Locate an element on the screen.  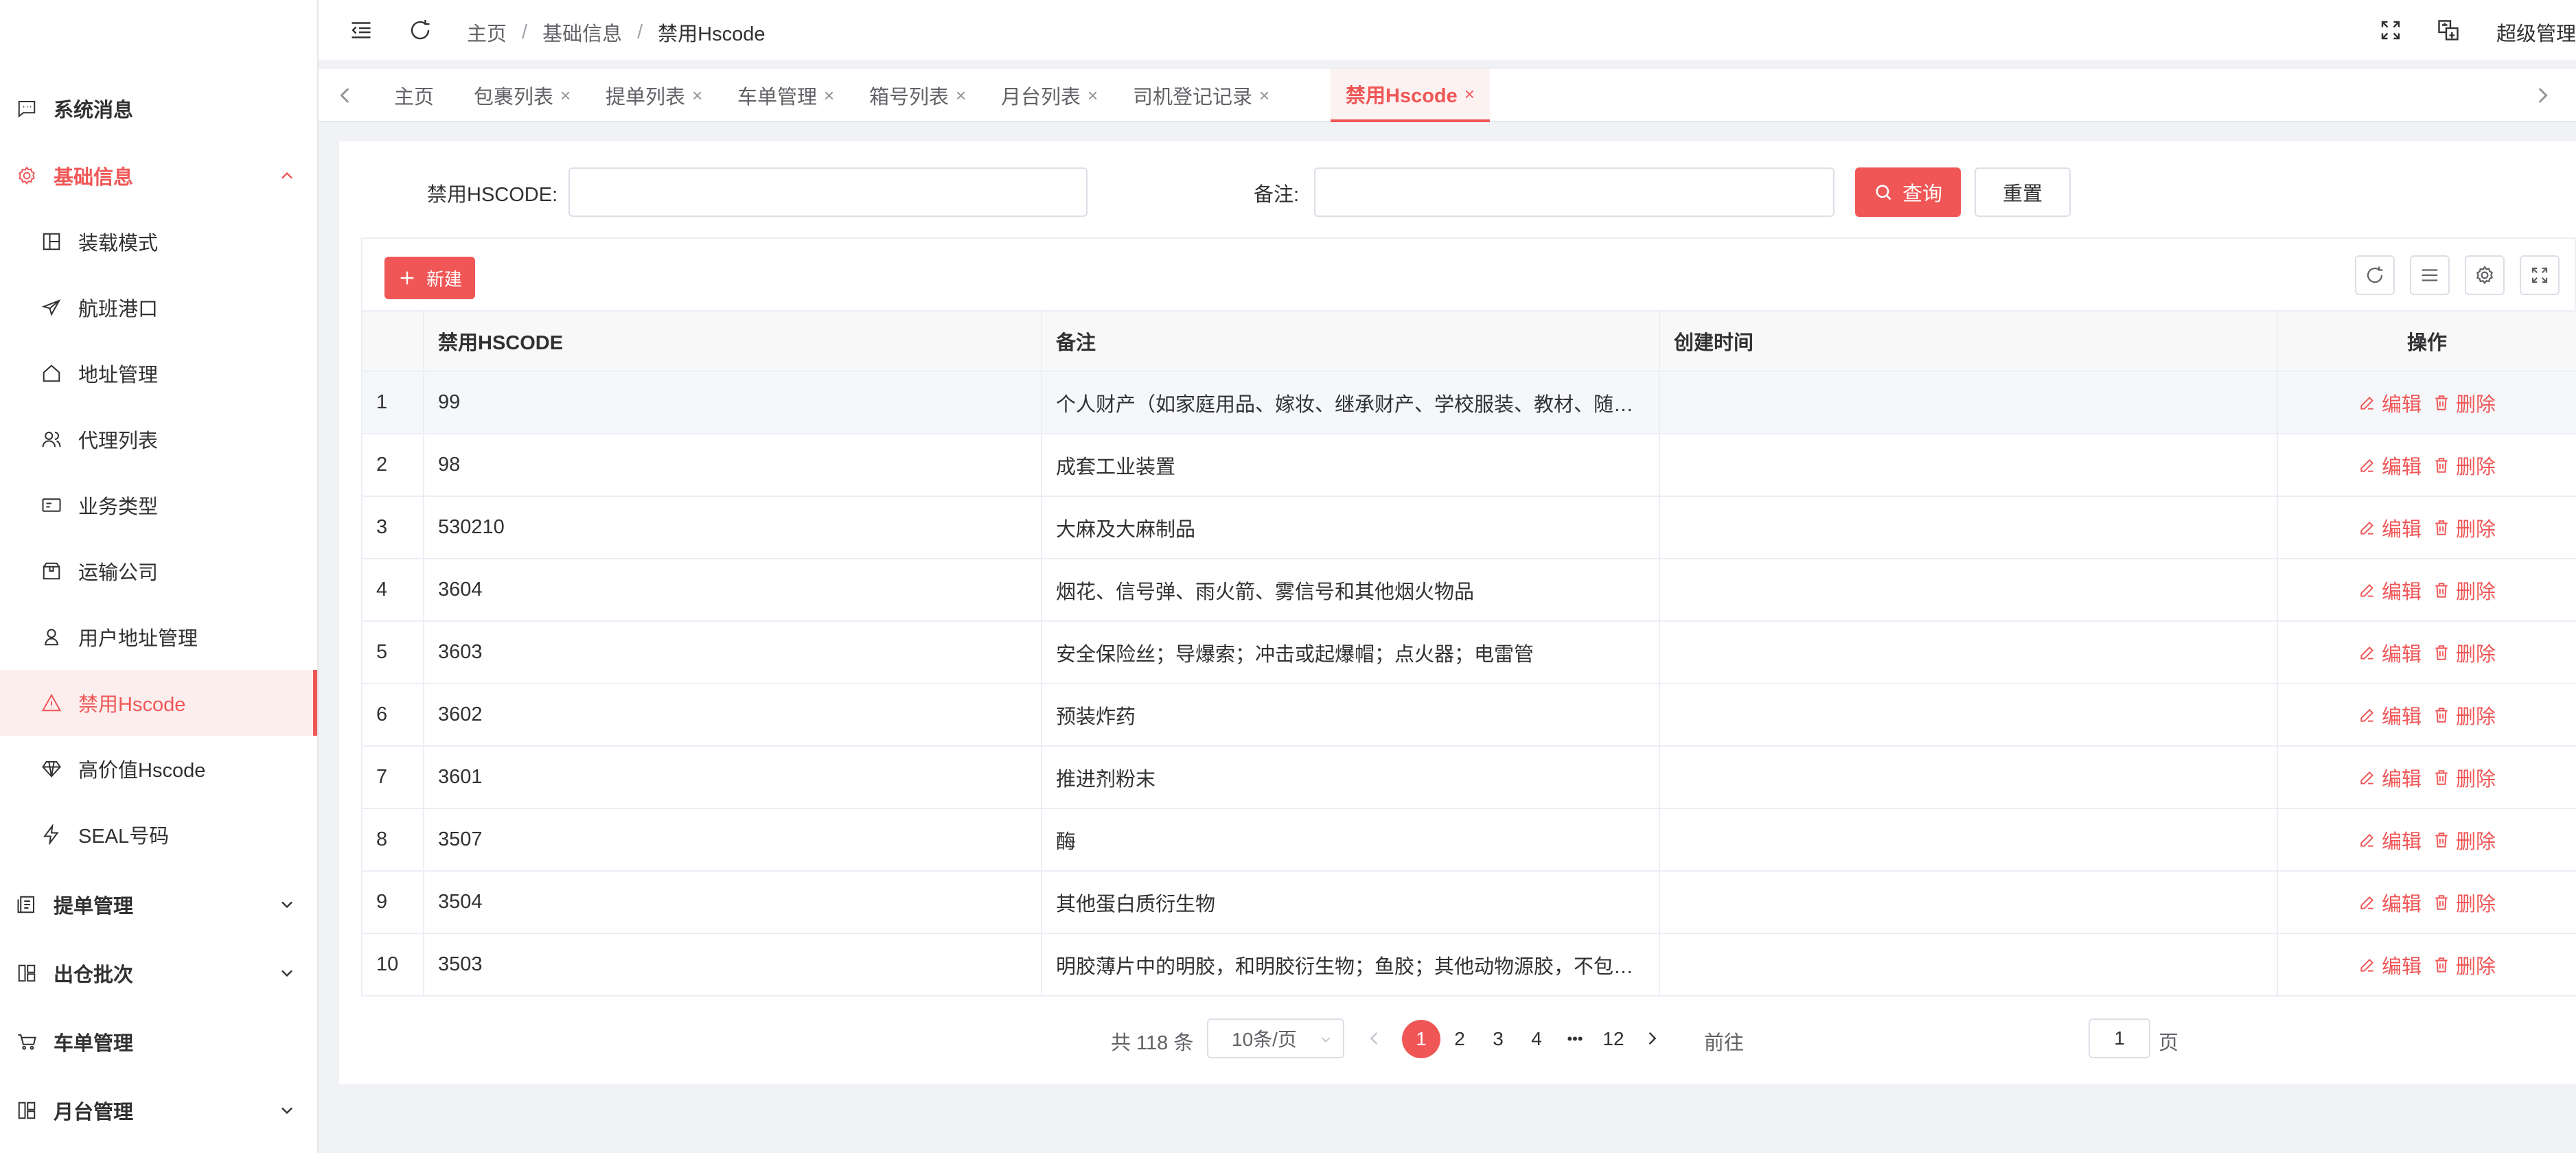
refresh-table-icon is located at coordinates (2375, 275).